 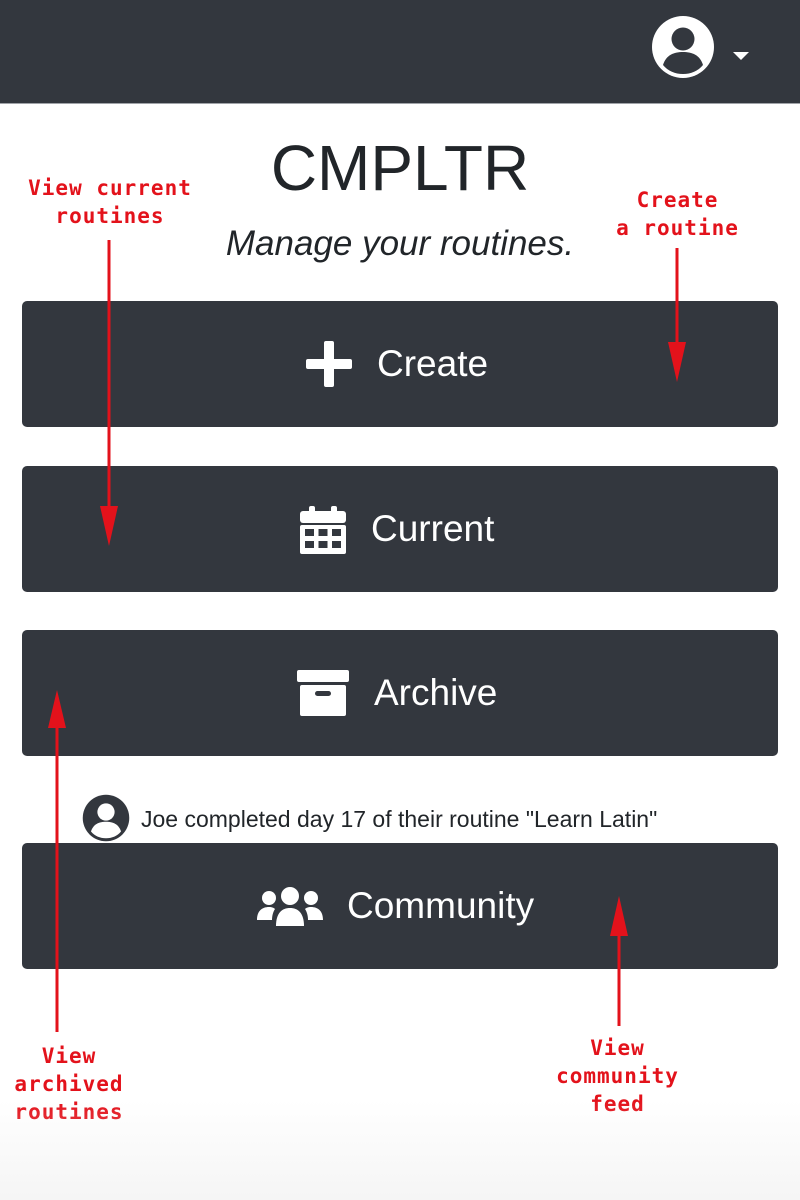 What do you see at coordinates (109, 393) in the screenshot?
I see `arrow-current` at bounding box center [109, 393].